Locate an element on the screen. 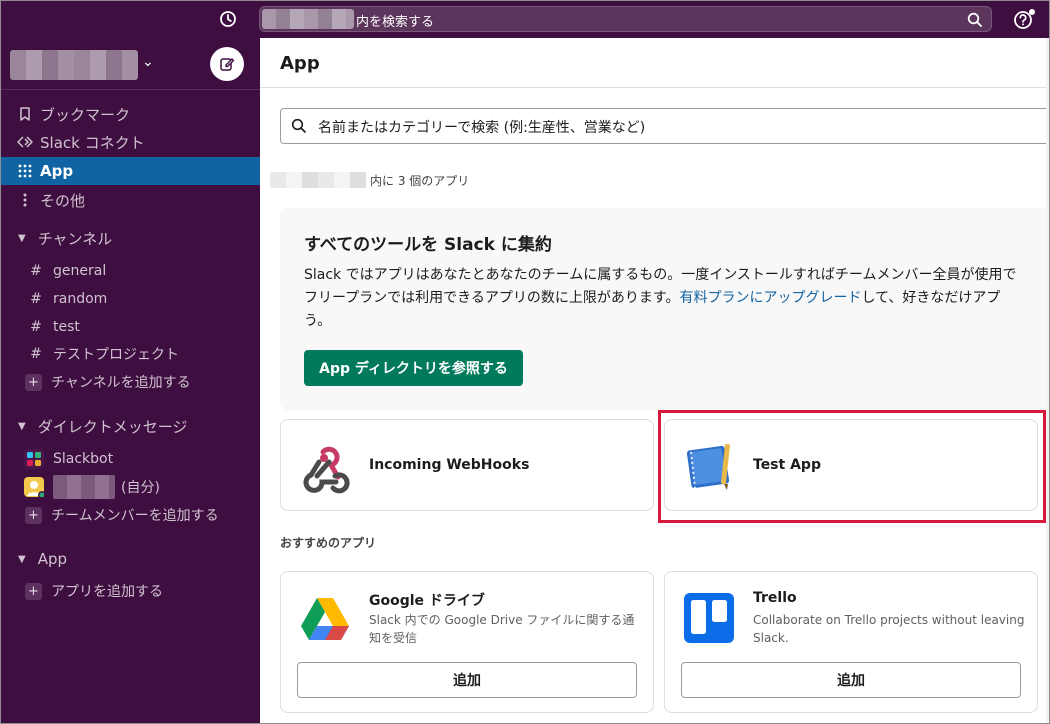 Image resolution: width=1050 pixels, height=724 pixels. app-section-header: ▼ App is located at coordinates (130, 559).